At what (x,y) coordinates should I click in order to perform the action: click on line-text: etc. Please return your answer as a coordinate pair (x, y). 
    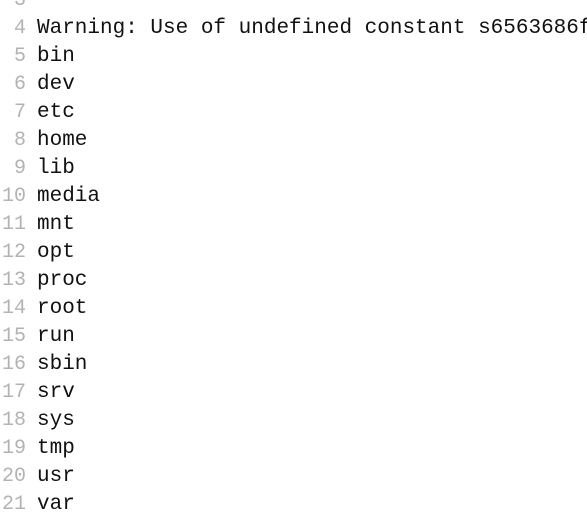
    Looking at the image, I should click on (56, 112).